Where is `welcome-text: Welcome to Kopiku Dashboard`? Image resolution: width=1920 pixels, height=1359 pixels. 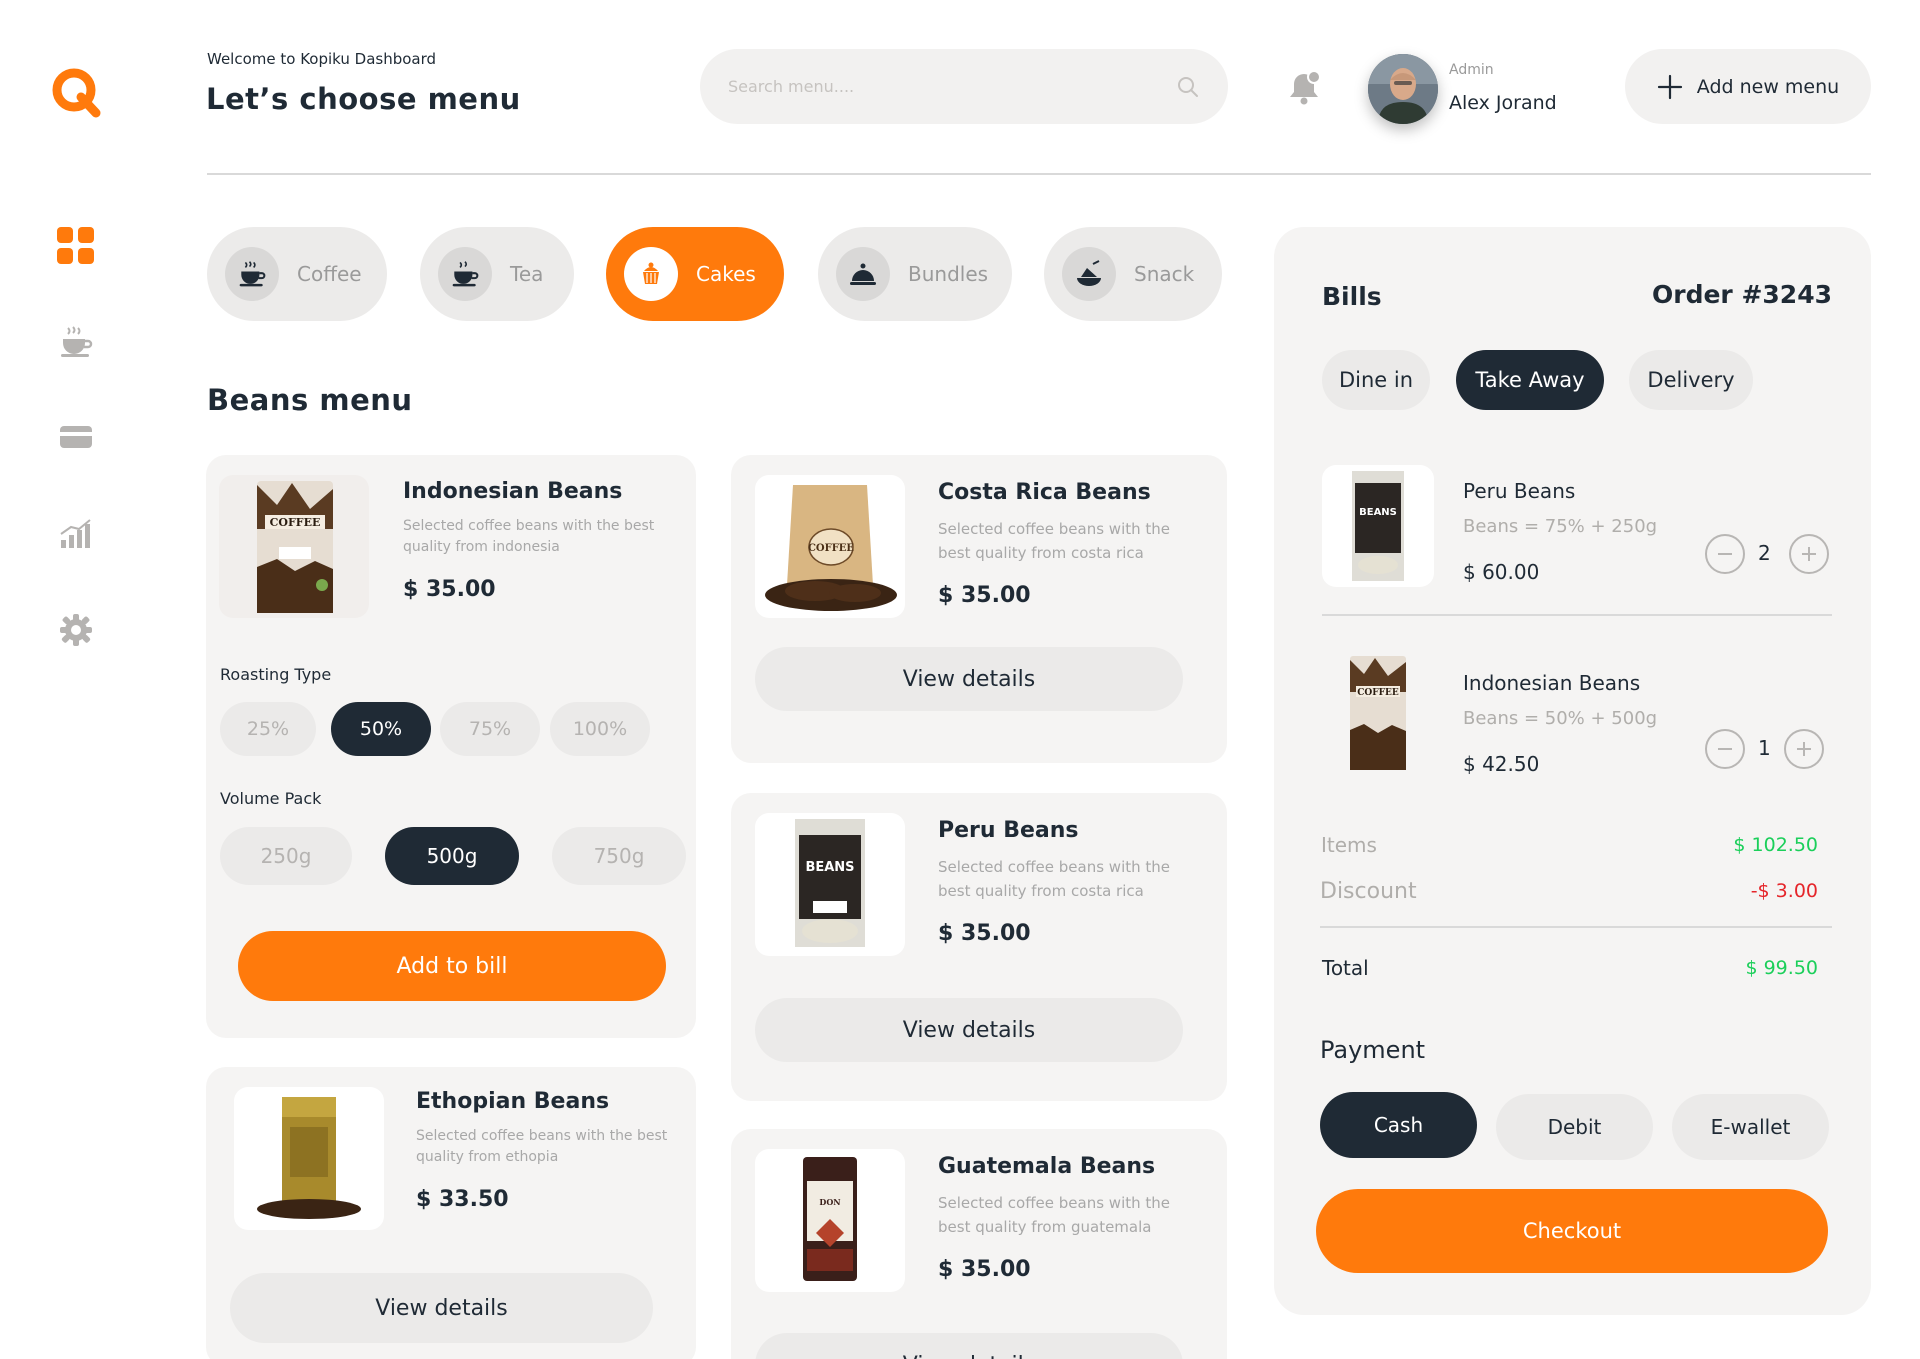
welcome-text: Welcome to Kopiku Dashboard is located at coordinates (322, 59).